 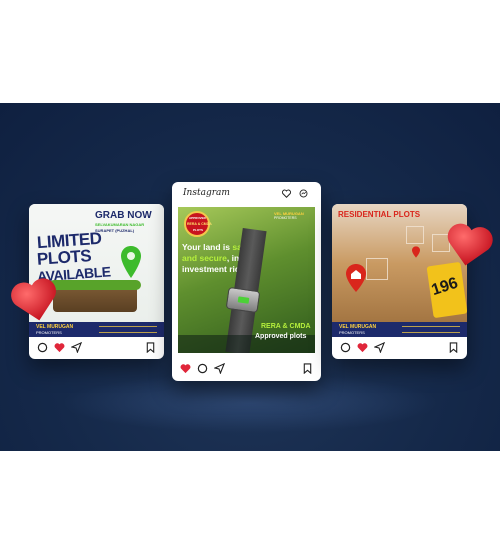 I want to click on center-action-bar, so click(x=246, y=368).